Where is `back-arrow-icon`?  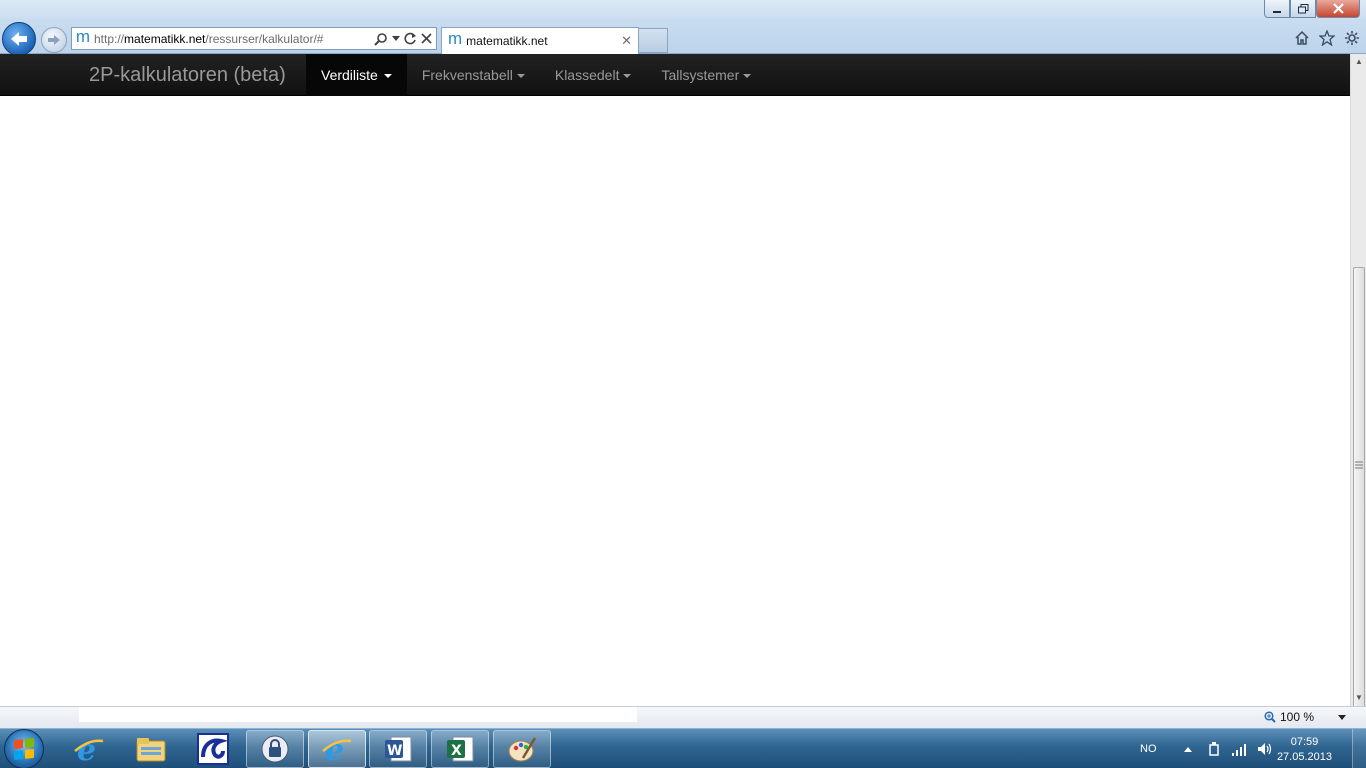
back-arrow-icon is located at coordinates (19, 39).